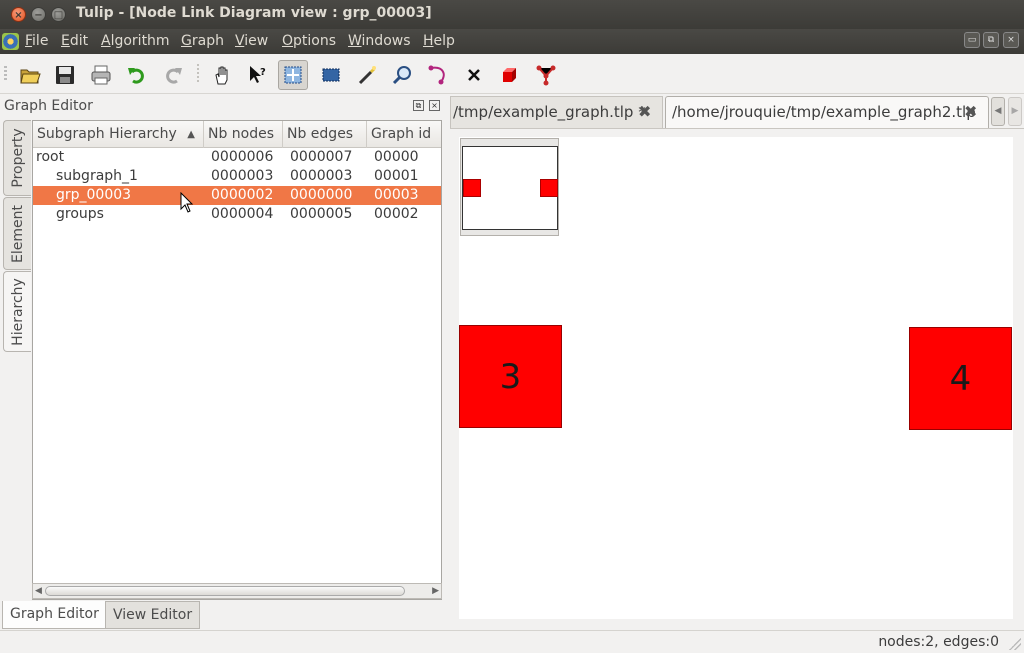 The image size is (1024, 653). I want to click on row-nb-nodes: 0000002, so click(242, 195).